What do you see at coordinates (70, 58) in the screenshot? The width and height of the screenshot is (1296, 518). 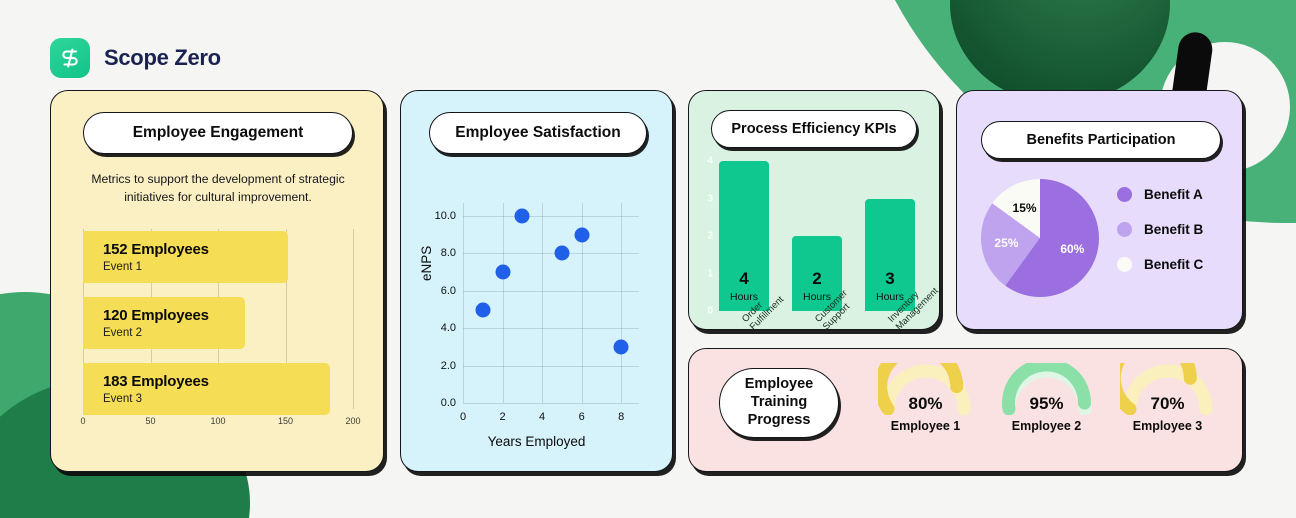 I see `scope-zero-logo-icon` at bounding box center [70, 58].